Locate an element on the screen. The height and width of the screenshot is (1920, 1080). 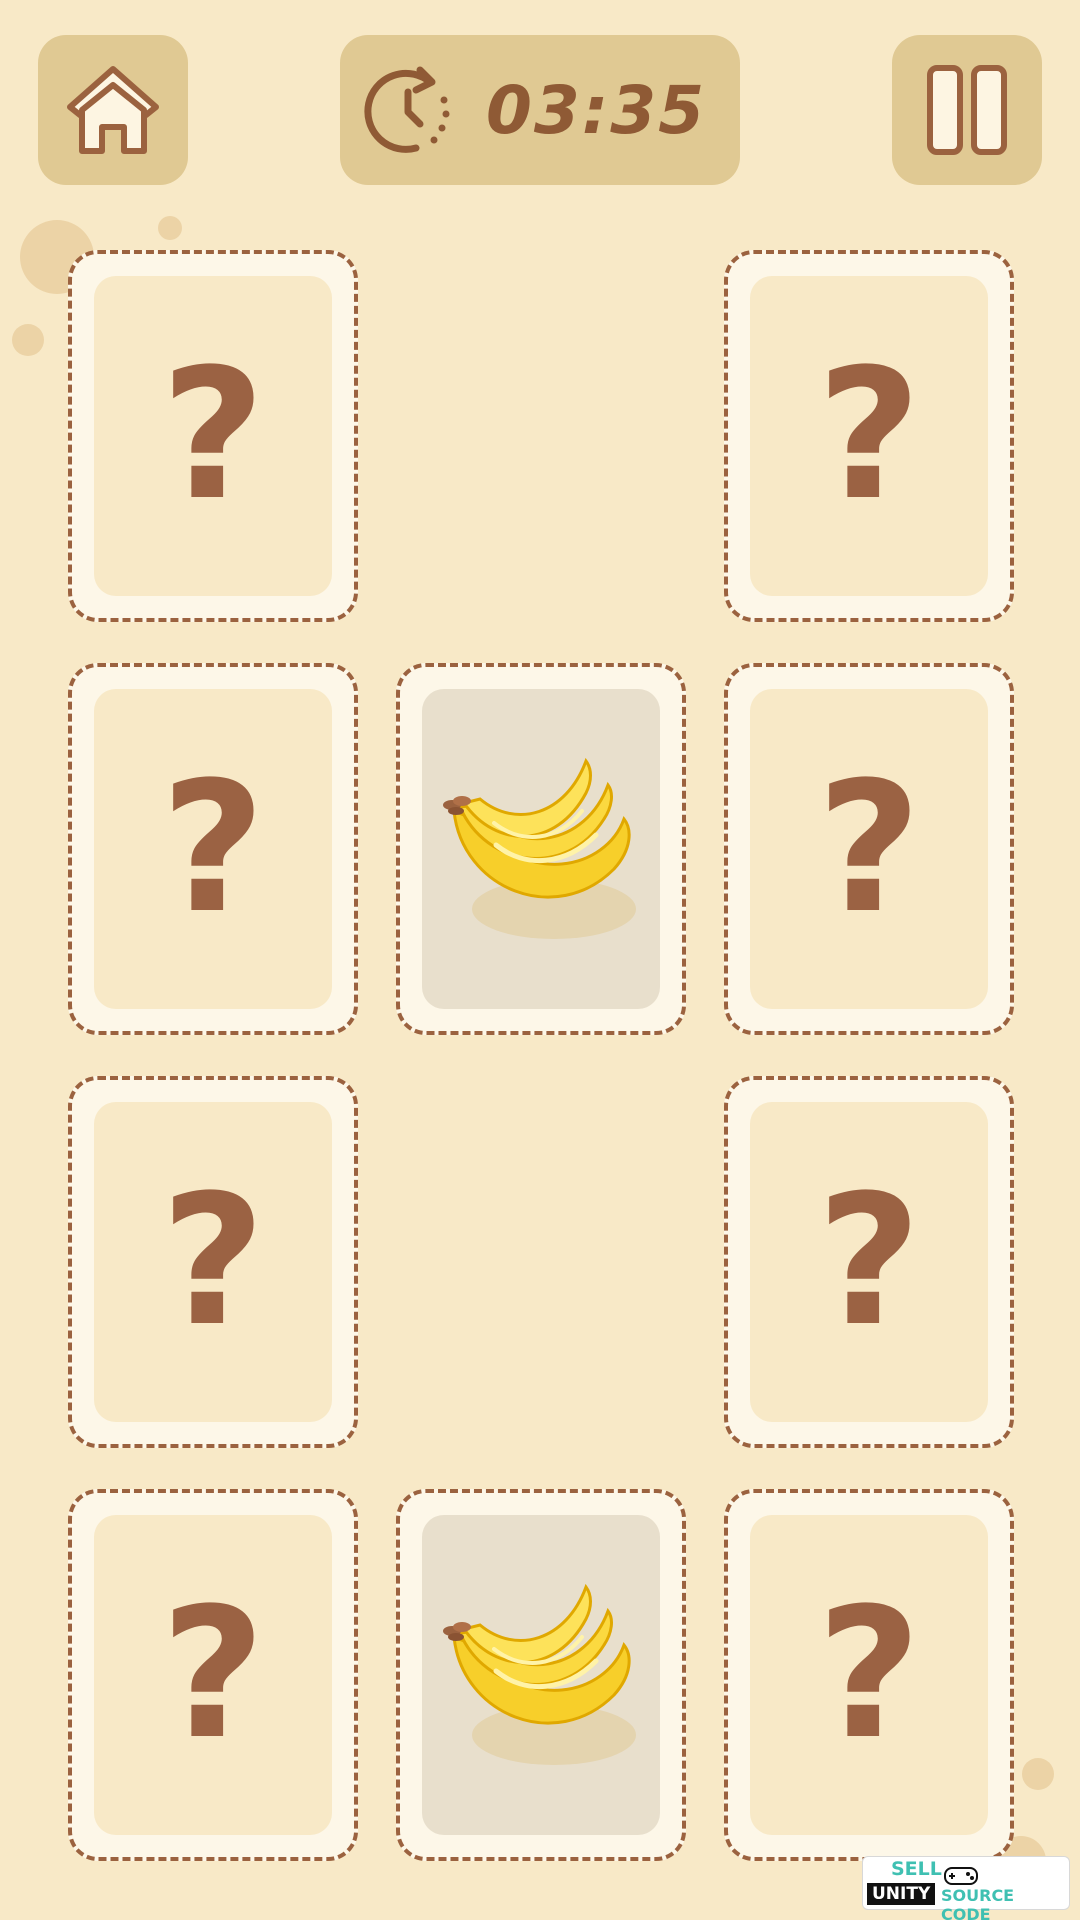
timer-value: 03:35 is located at coordinates (596, 110).